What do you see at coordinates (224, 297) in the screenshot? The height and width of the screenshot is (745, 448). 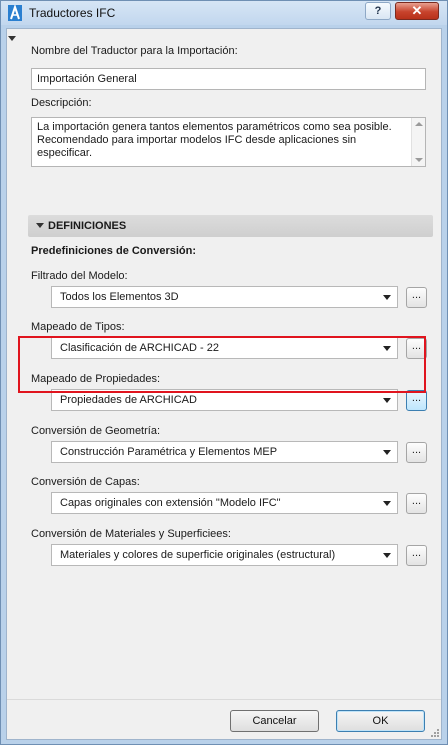 I see `model-filter-select: Todos los Elementos 3D` at bounding box center [224, 297].